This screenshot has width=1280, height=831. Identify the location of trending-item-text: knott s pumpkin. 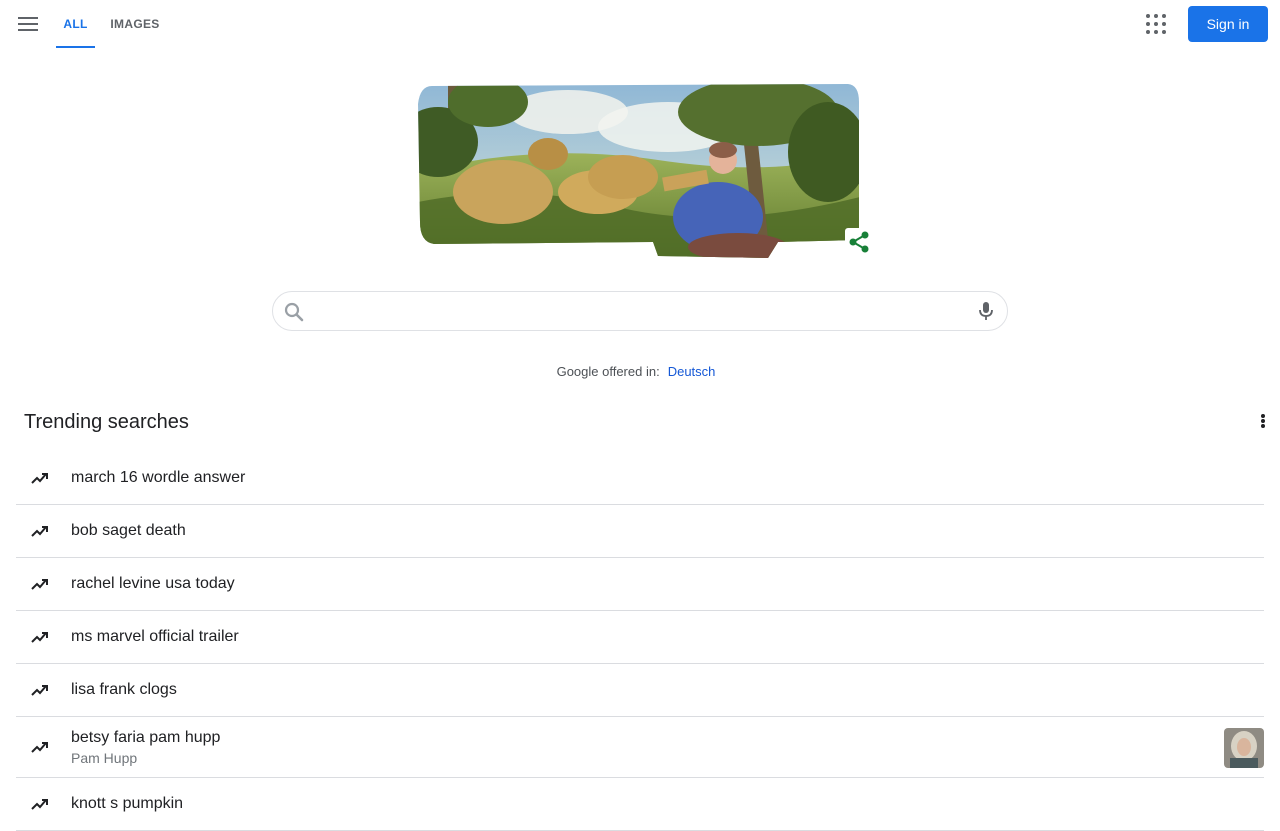
(127, 803).